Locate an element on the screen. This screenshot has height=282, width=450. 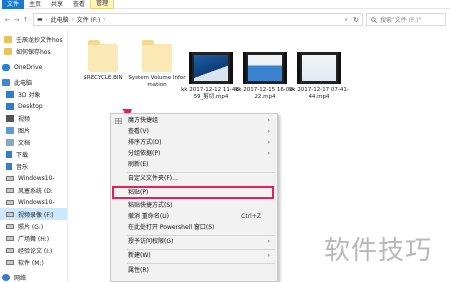
sidebar-item-drive-m: 软件 (M:) is located at coordinates (33, 262).